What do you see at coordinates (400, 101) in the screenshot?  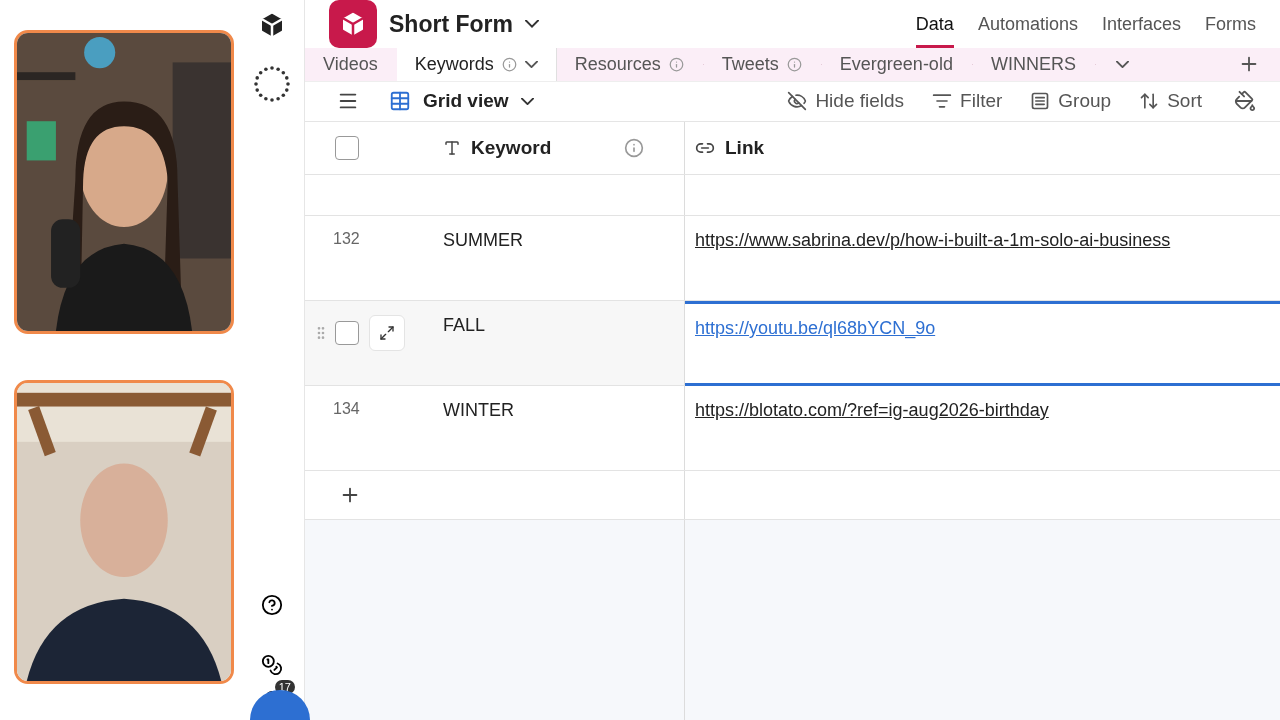 I see `grid-icon` at bounding box center [400, 101].